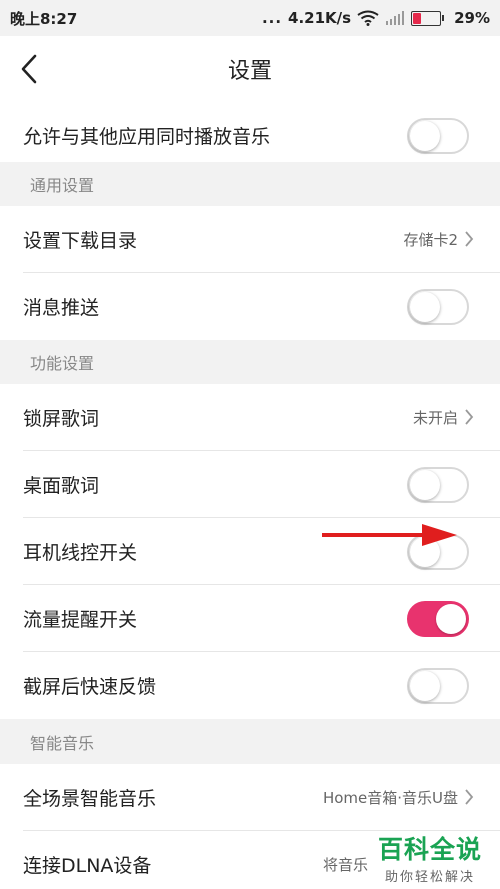 The height and width of the screenshot is (889, 500). Describe the element at coordinates (250, 239) in the screenshot. I see `setting-row-download-dir: 设置下载目录 存储卡2` at that location.